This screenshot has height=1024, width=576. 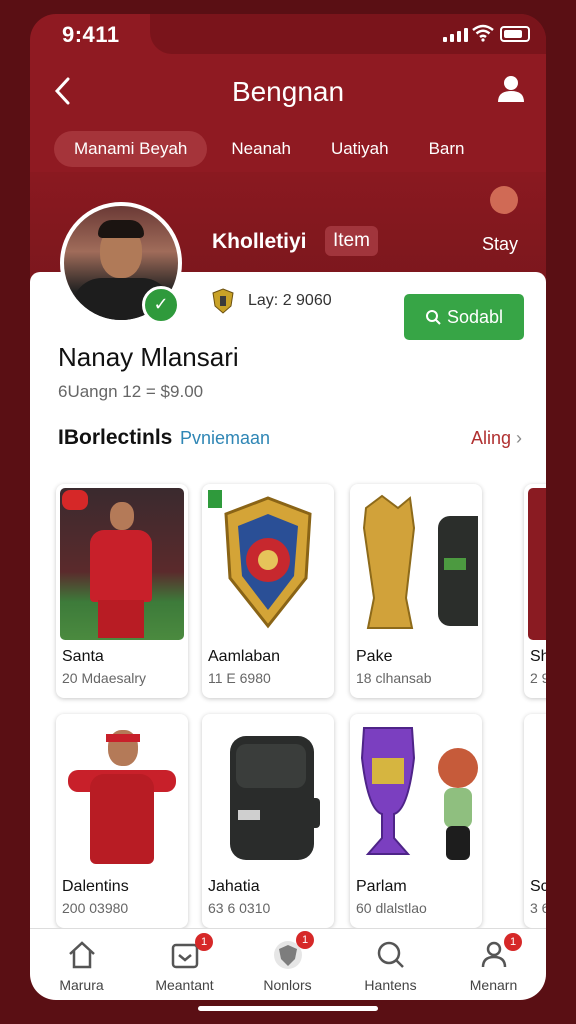 I want to click on item-sub: 18 clhansab, so click(x=394, y=678).